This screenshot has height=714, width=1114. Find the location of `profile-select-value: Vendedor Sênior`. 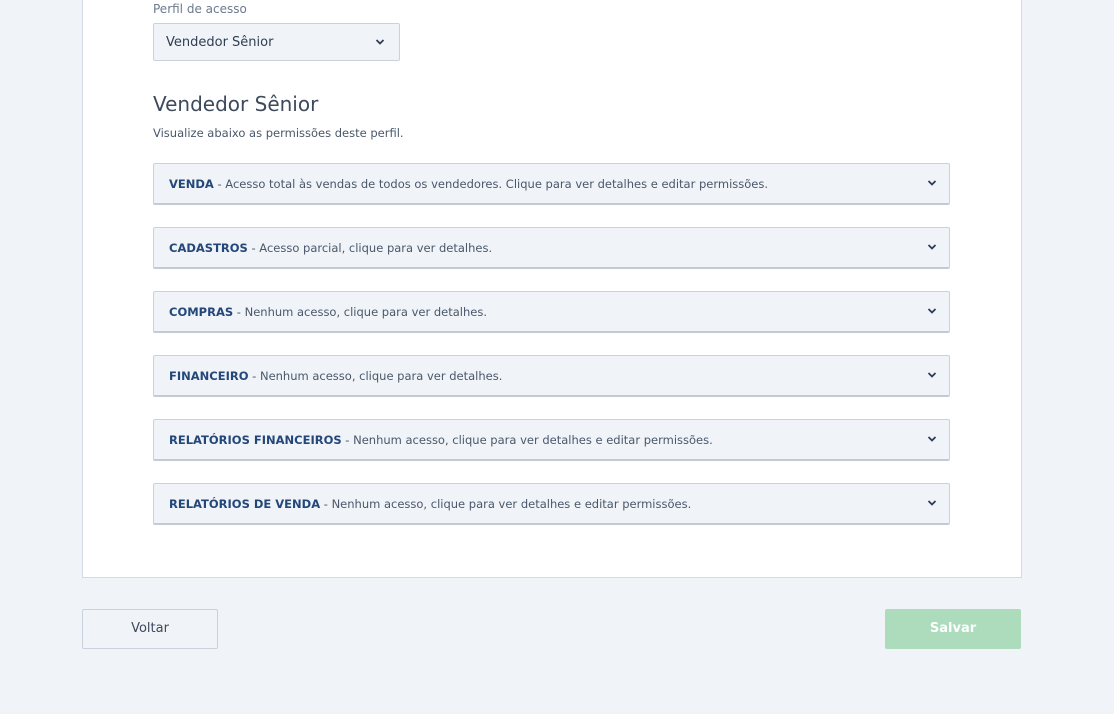

profile-select-value: Vendedor Sênior is located at coordinates (220, 42).